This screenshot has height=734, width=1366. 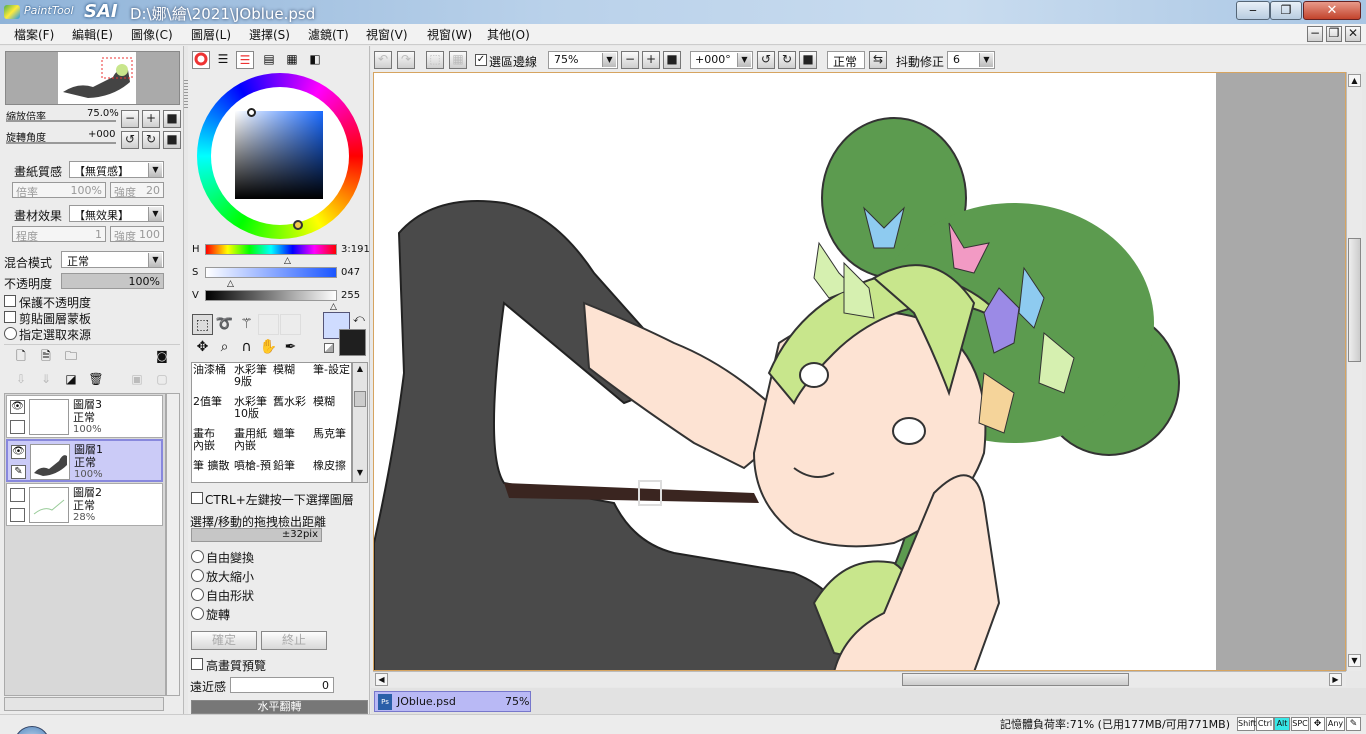 I want to click on undo-icon: ↶, so click(x=383, y=60).